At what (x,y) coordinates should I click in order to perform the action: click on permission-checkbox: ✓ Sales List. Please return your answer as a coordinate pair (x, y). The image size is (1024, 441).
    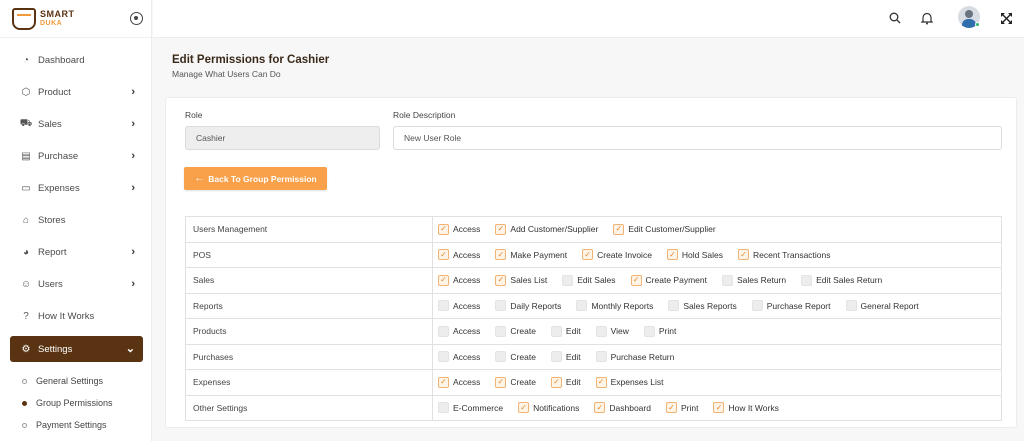
    Looking at the image, I should click on (521, 280).